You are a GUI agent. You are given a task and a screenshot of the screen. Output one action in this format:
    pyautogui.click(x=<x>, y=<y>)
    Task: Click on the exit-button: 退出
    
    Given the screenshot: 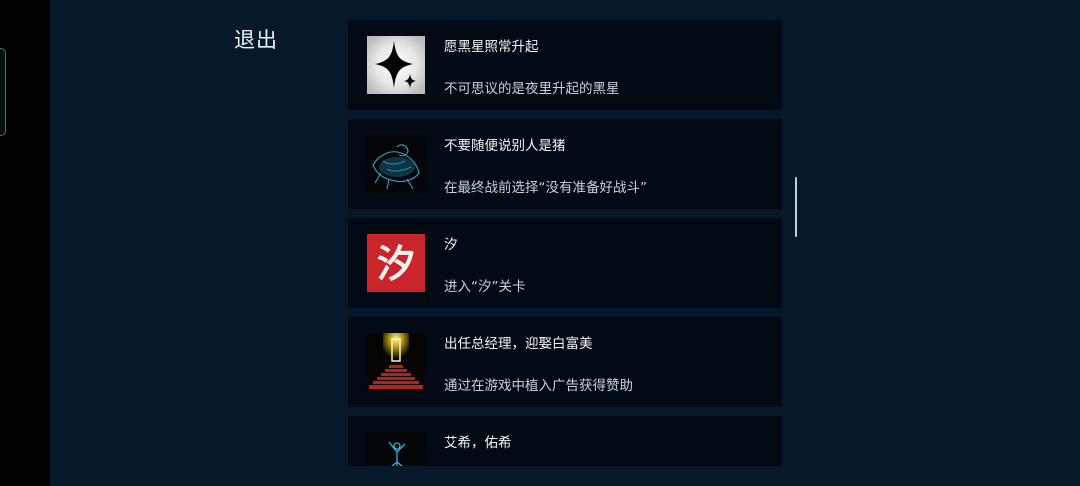 What is the action you would take?
    pyautogui.click(x=256, y=39)
    